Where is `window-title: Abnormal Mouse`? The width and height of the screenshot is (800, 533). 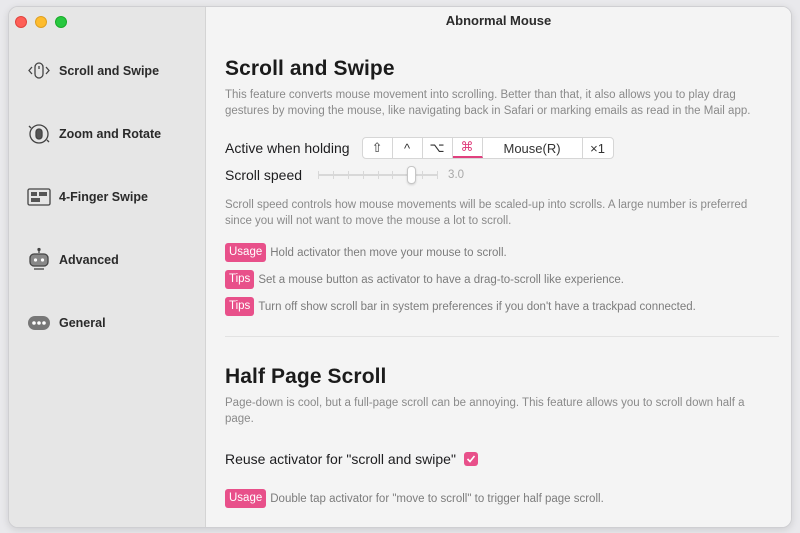
window-title: Abnormal Mouse is located at coordinates (498, 21).